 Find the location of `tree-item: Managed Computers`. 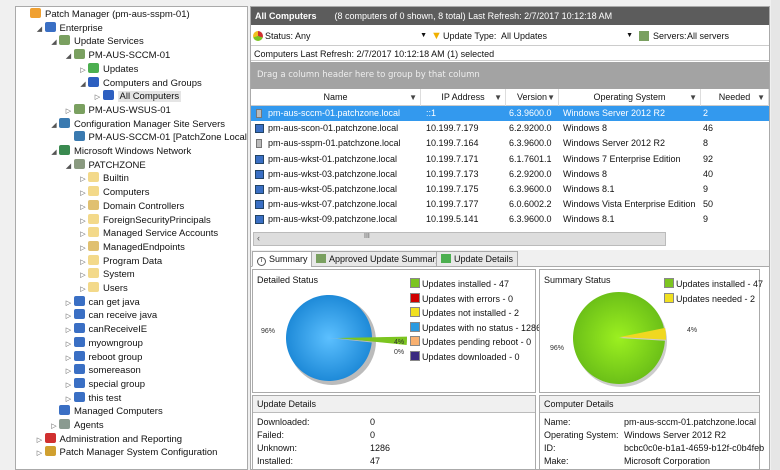

tree-item: Managed Computers is located at coordinates (106, 412).